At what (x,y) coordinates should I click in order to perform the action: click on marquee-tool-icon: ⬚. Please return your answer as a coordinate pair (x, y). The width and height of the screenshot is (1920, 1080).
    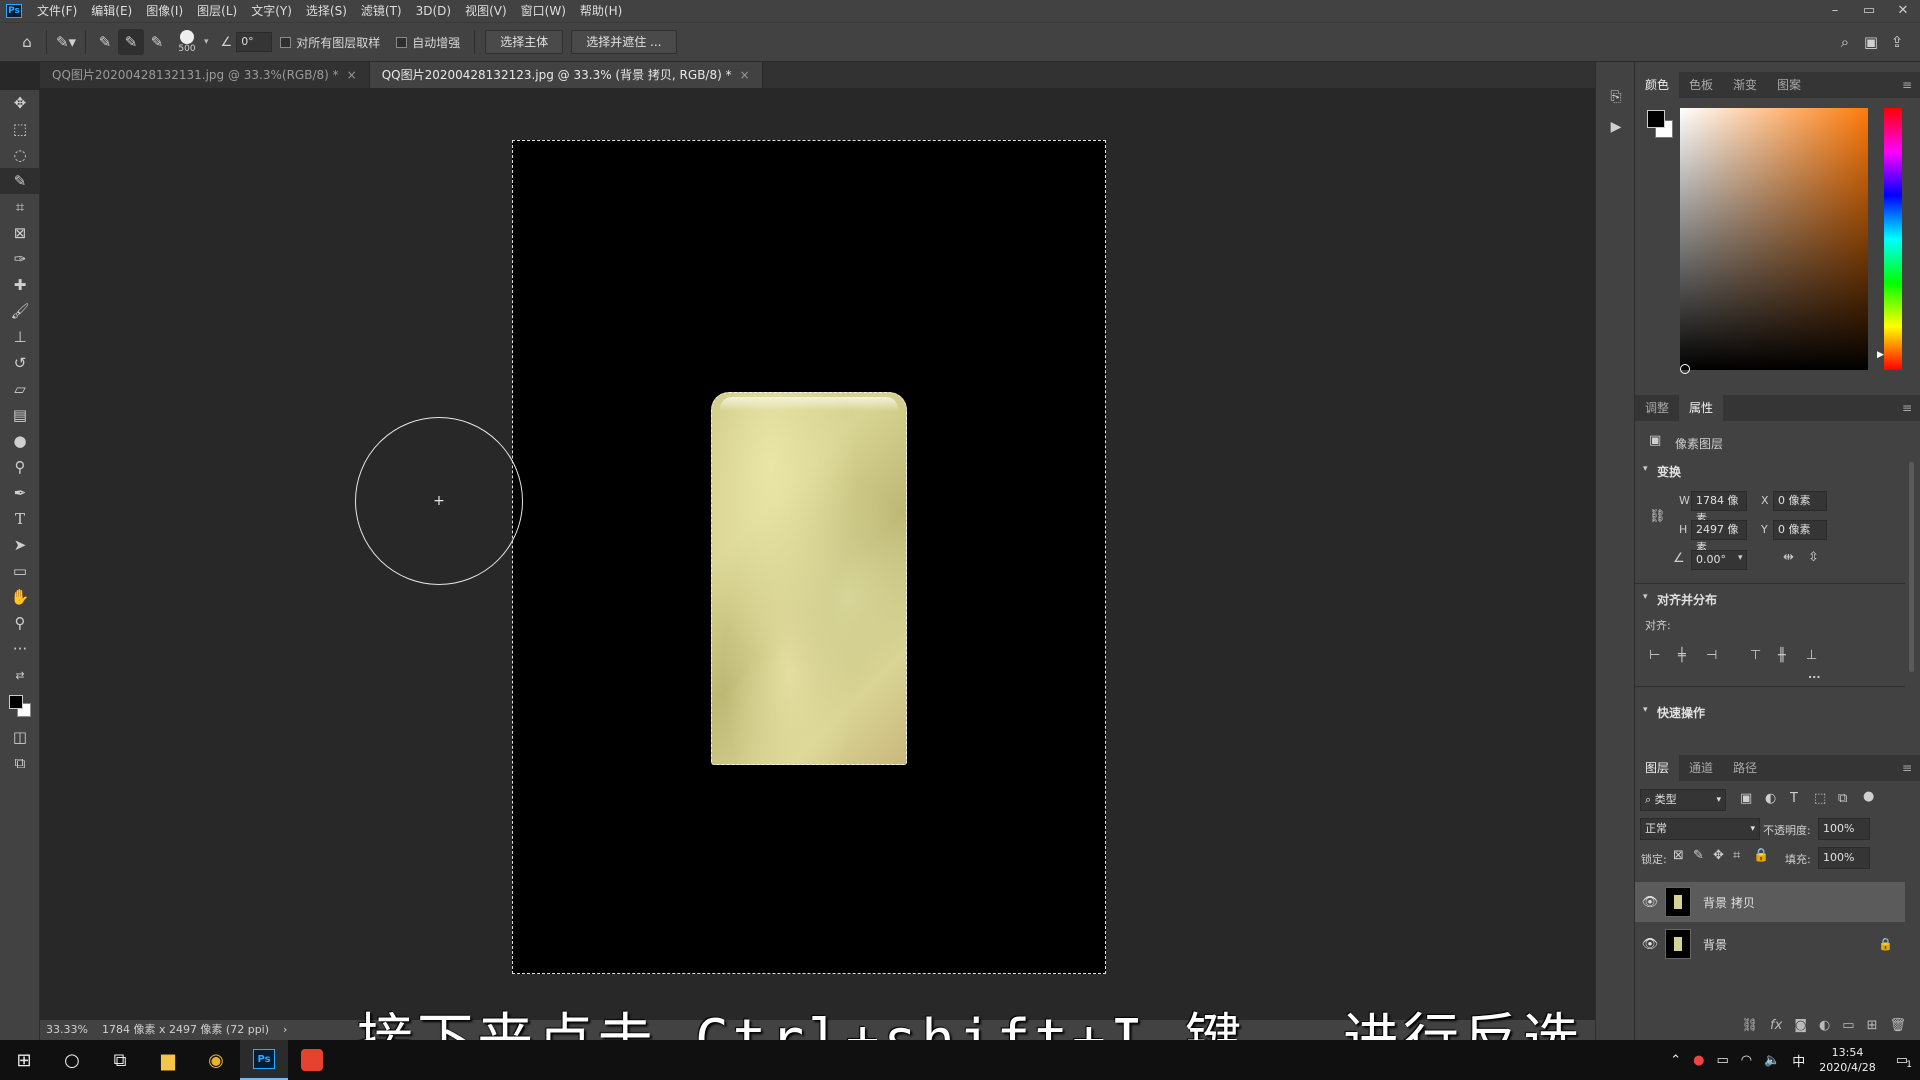
    Looking at the image, I should click on (20, 129).